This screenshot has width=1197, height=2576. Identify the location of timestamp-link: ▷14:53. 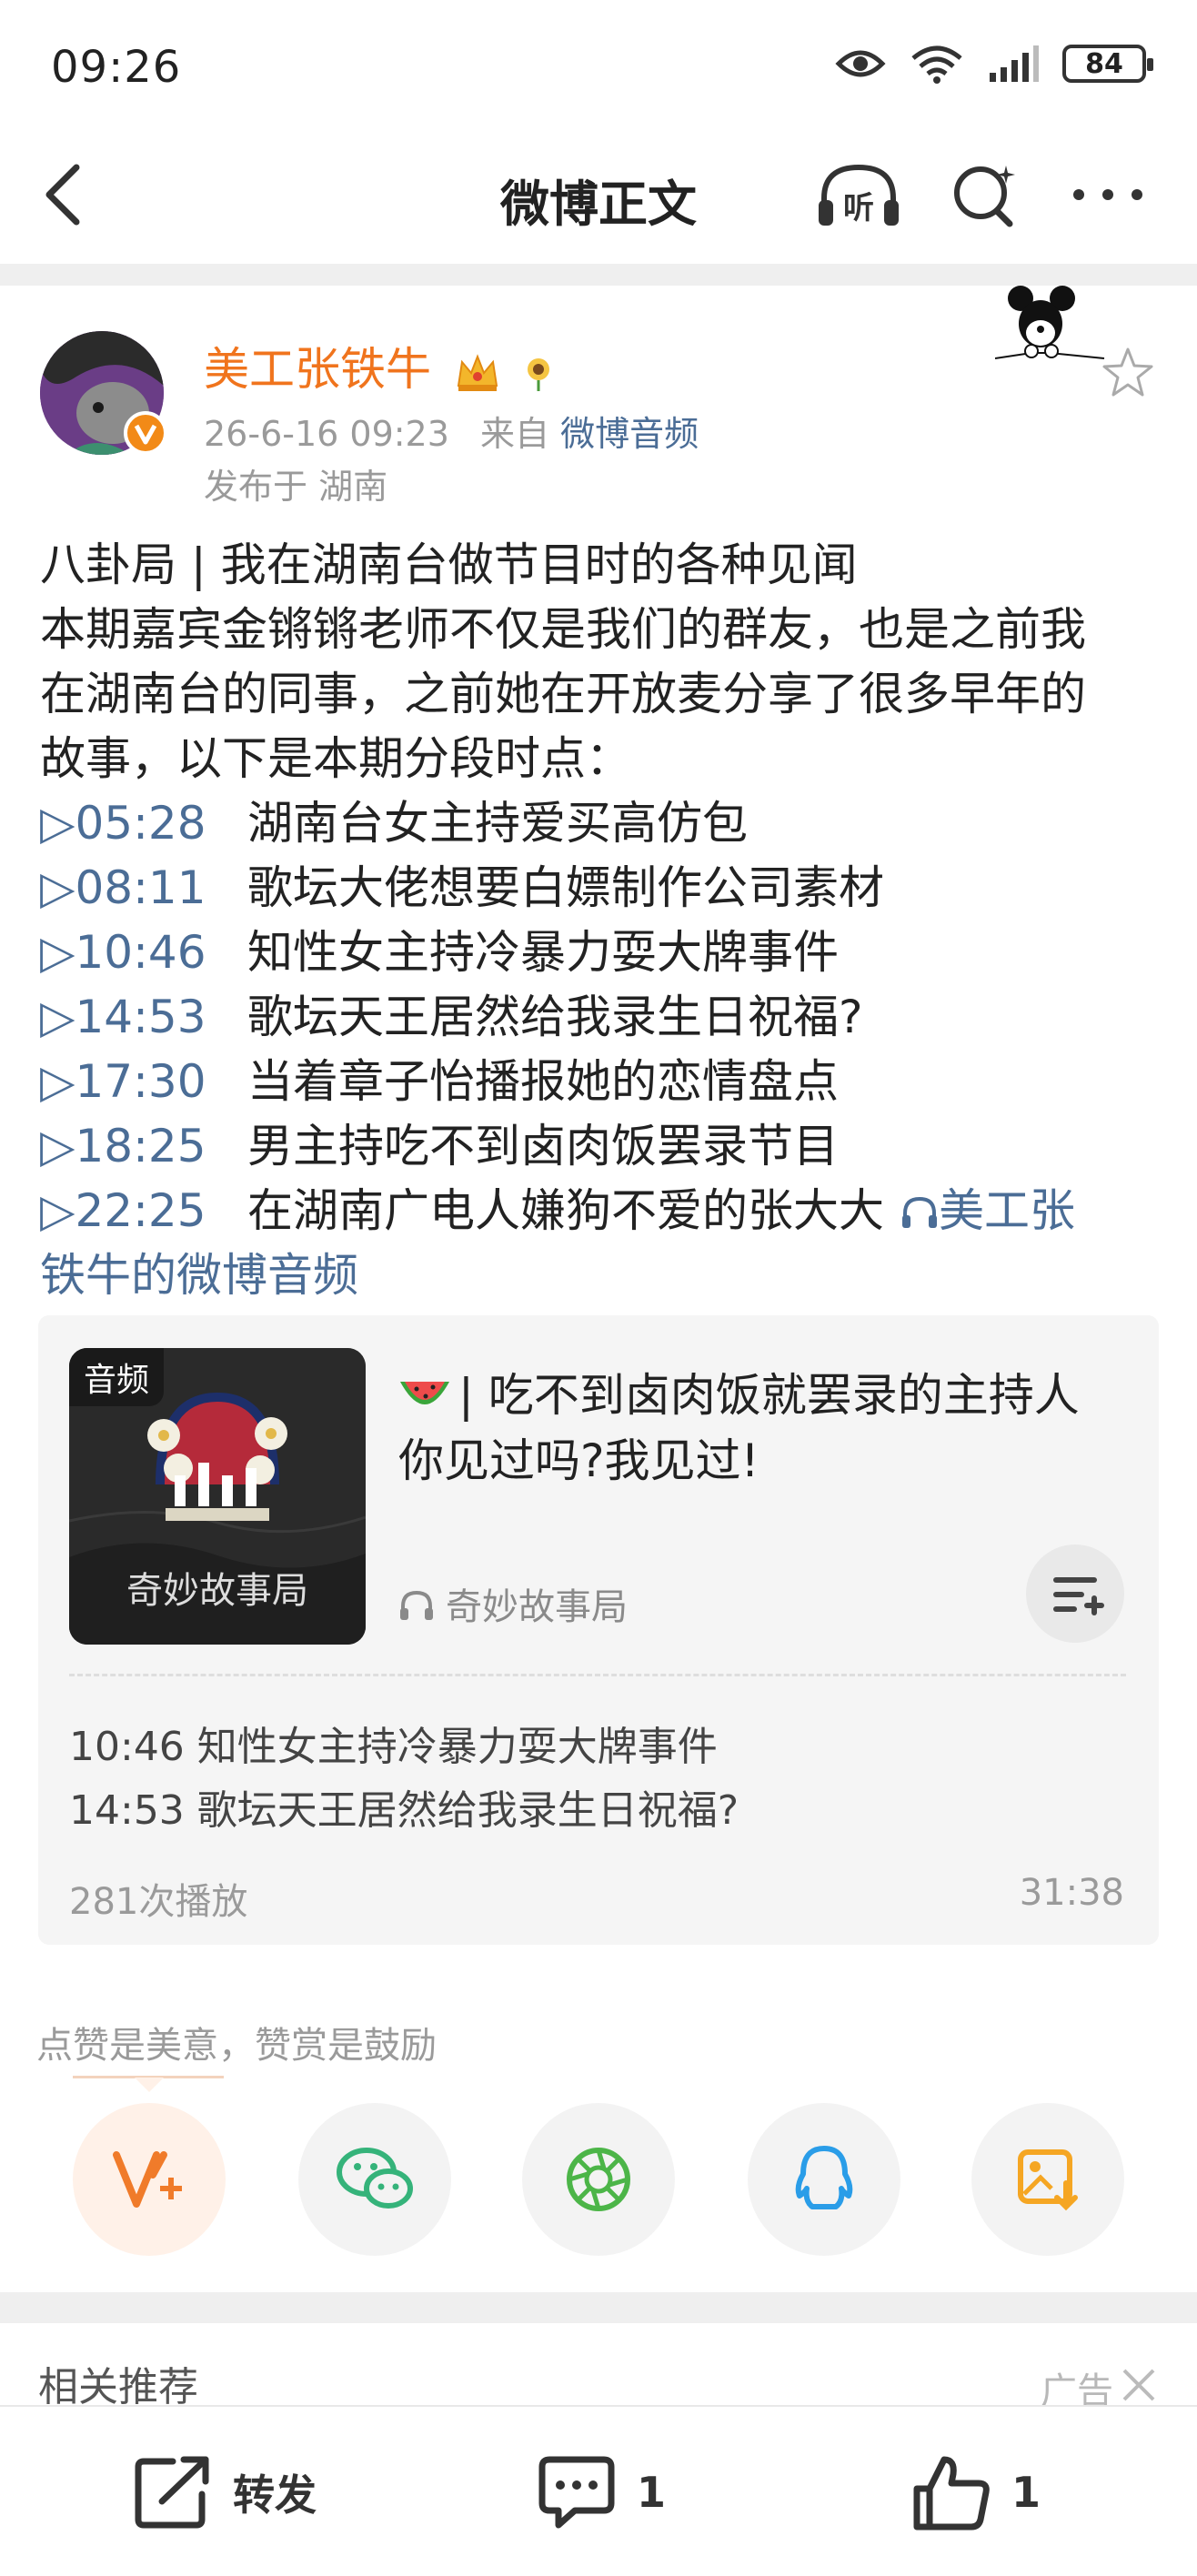
(135, 1017).